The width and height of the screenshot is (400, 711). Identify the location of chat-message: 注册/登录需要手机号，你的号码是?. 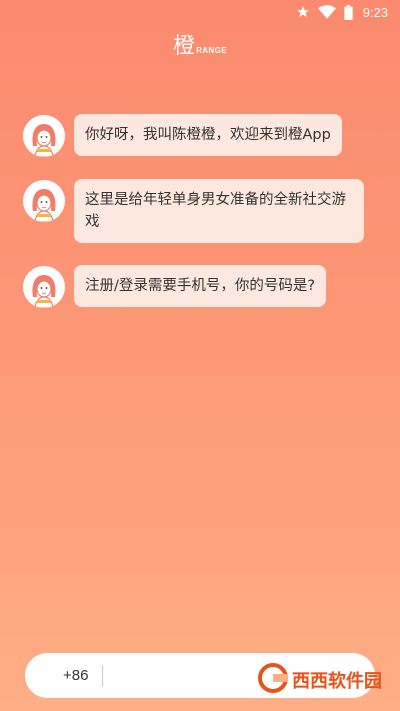
(201, 286).